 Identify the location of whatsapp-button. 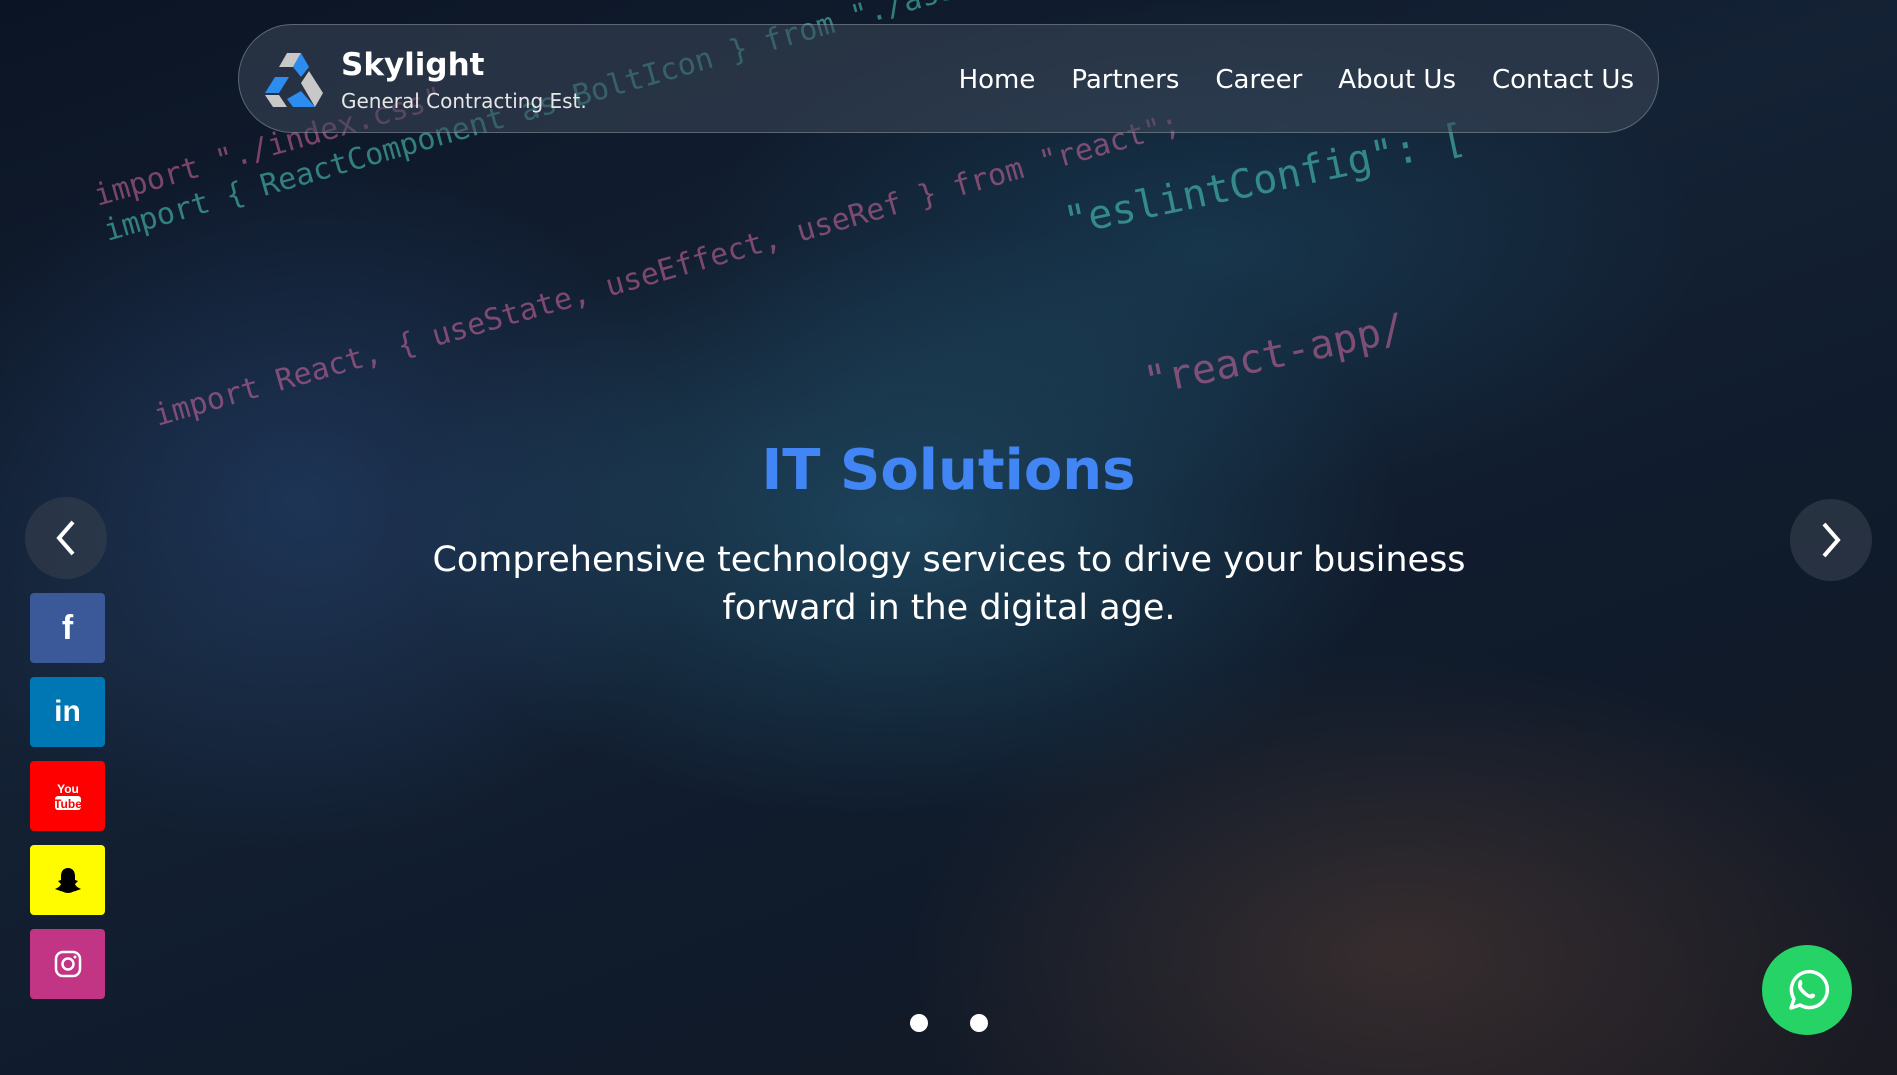
(1807, 990).